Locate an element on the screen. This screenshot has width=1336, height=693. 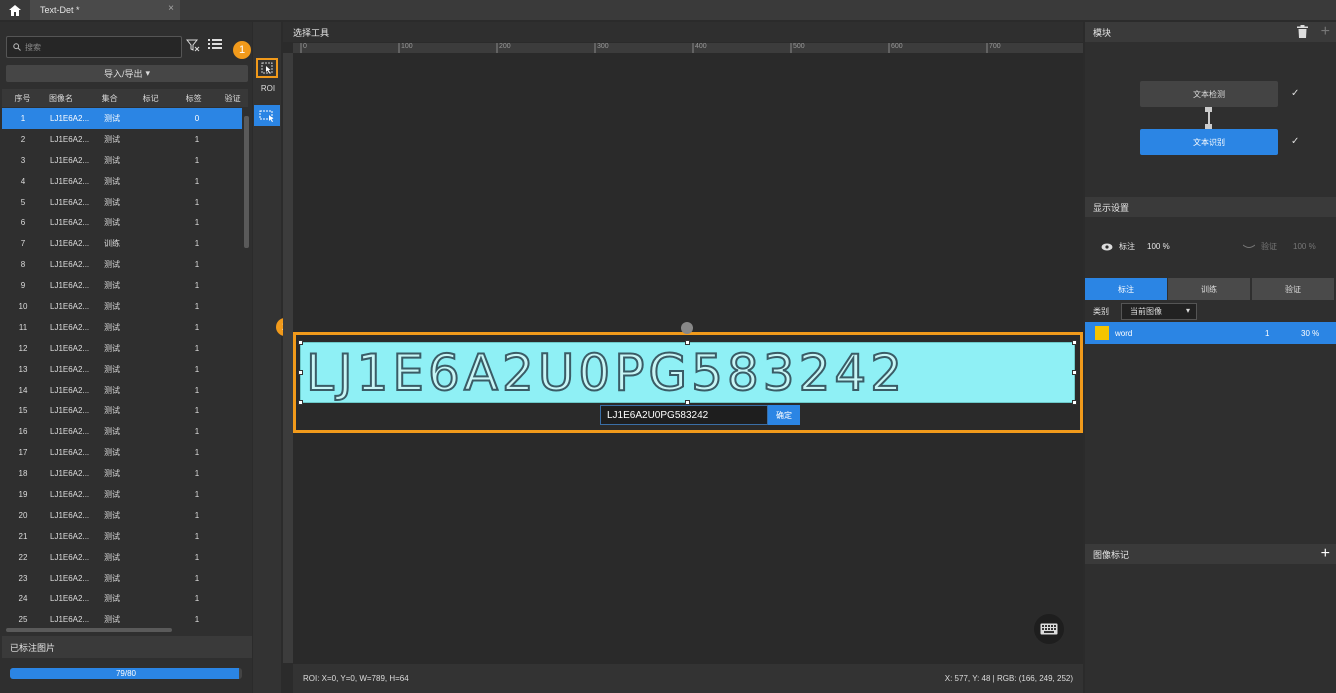
table-row: 3 LJ1E6A2... 测试 1 is located at coordinates (122, 160).